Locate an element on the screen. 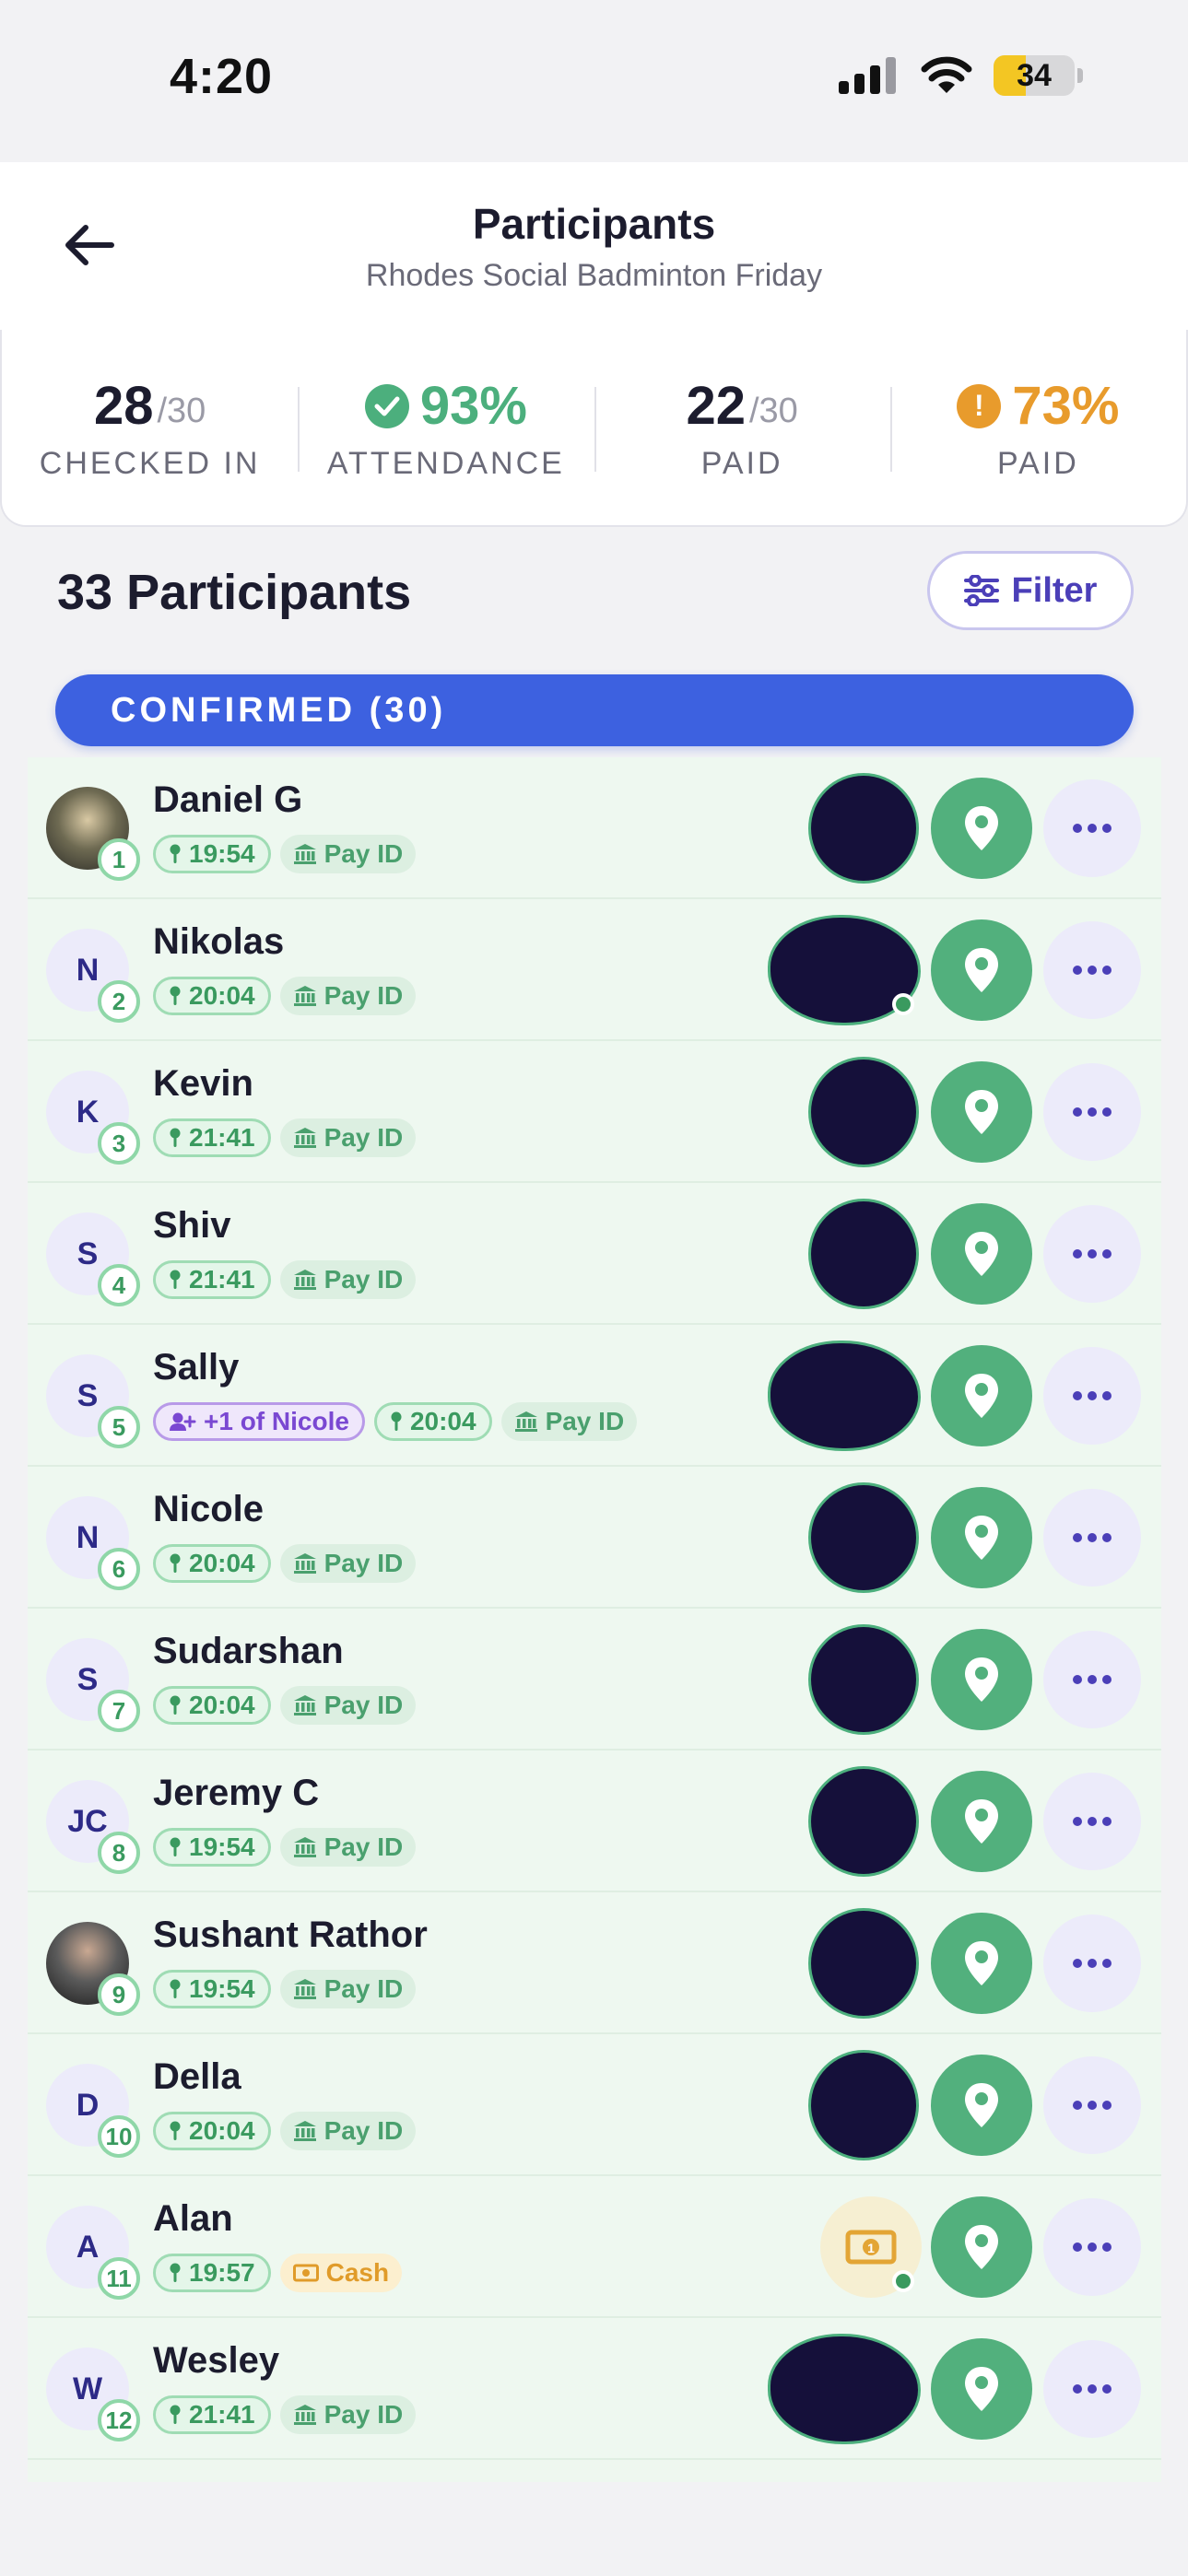  position-badge: 10 is located at coordinates (119, 2136).